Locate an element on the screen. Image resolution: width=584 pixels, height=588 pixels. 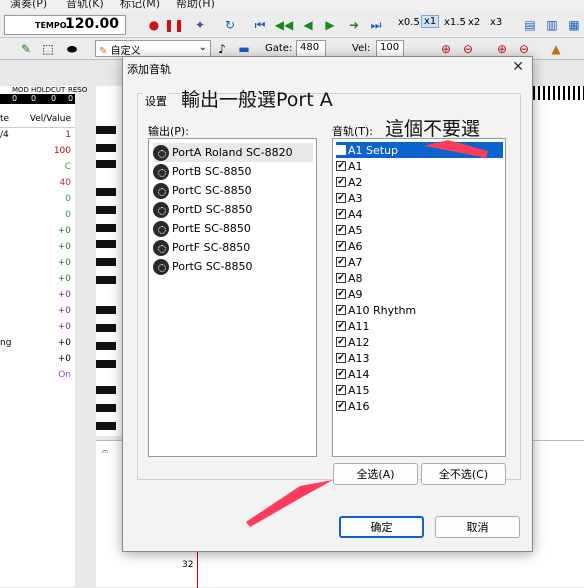
step-back-icon: ◀ is located at coordinates (308, 25).